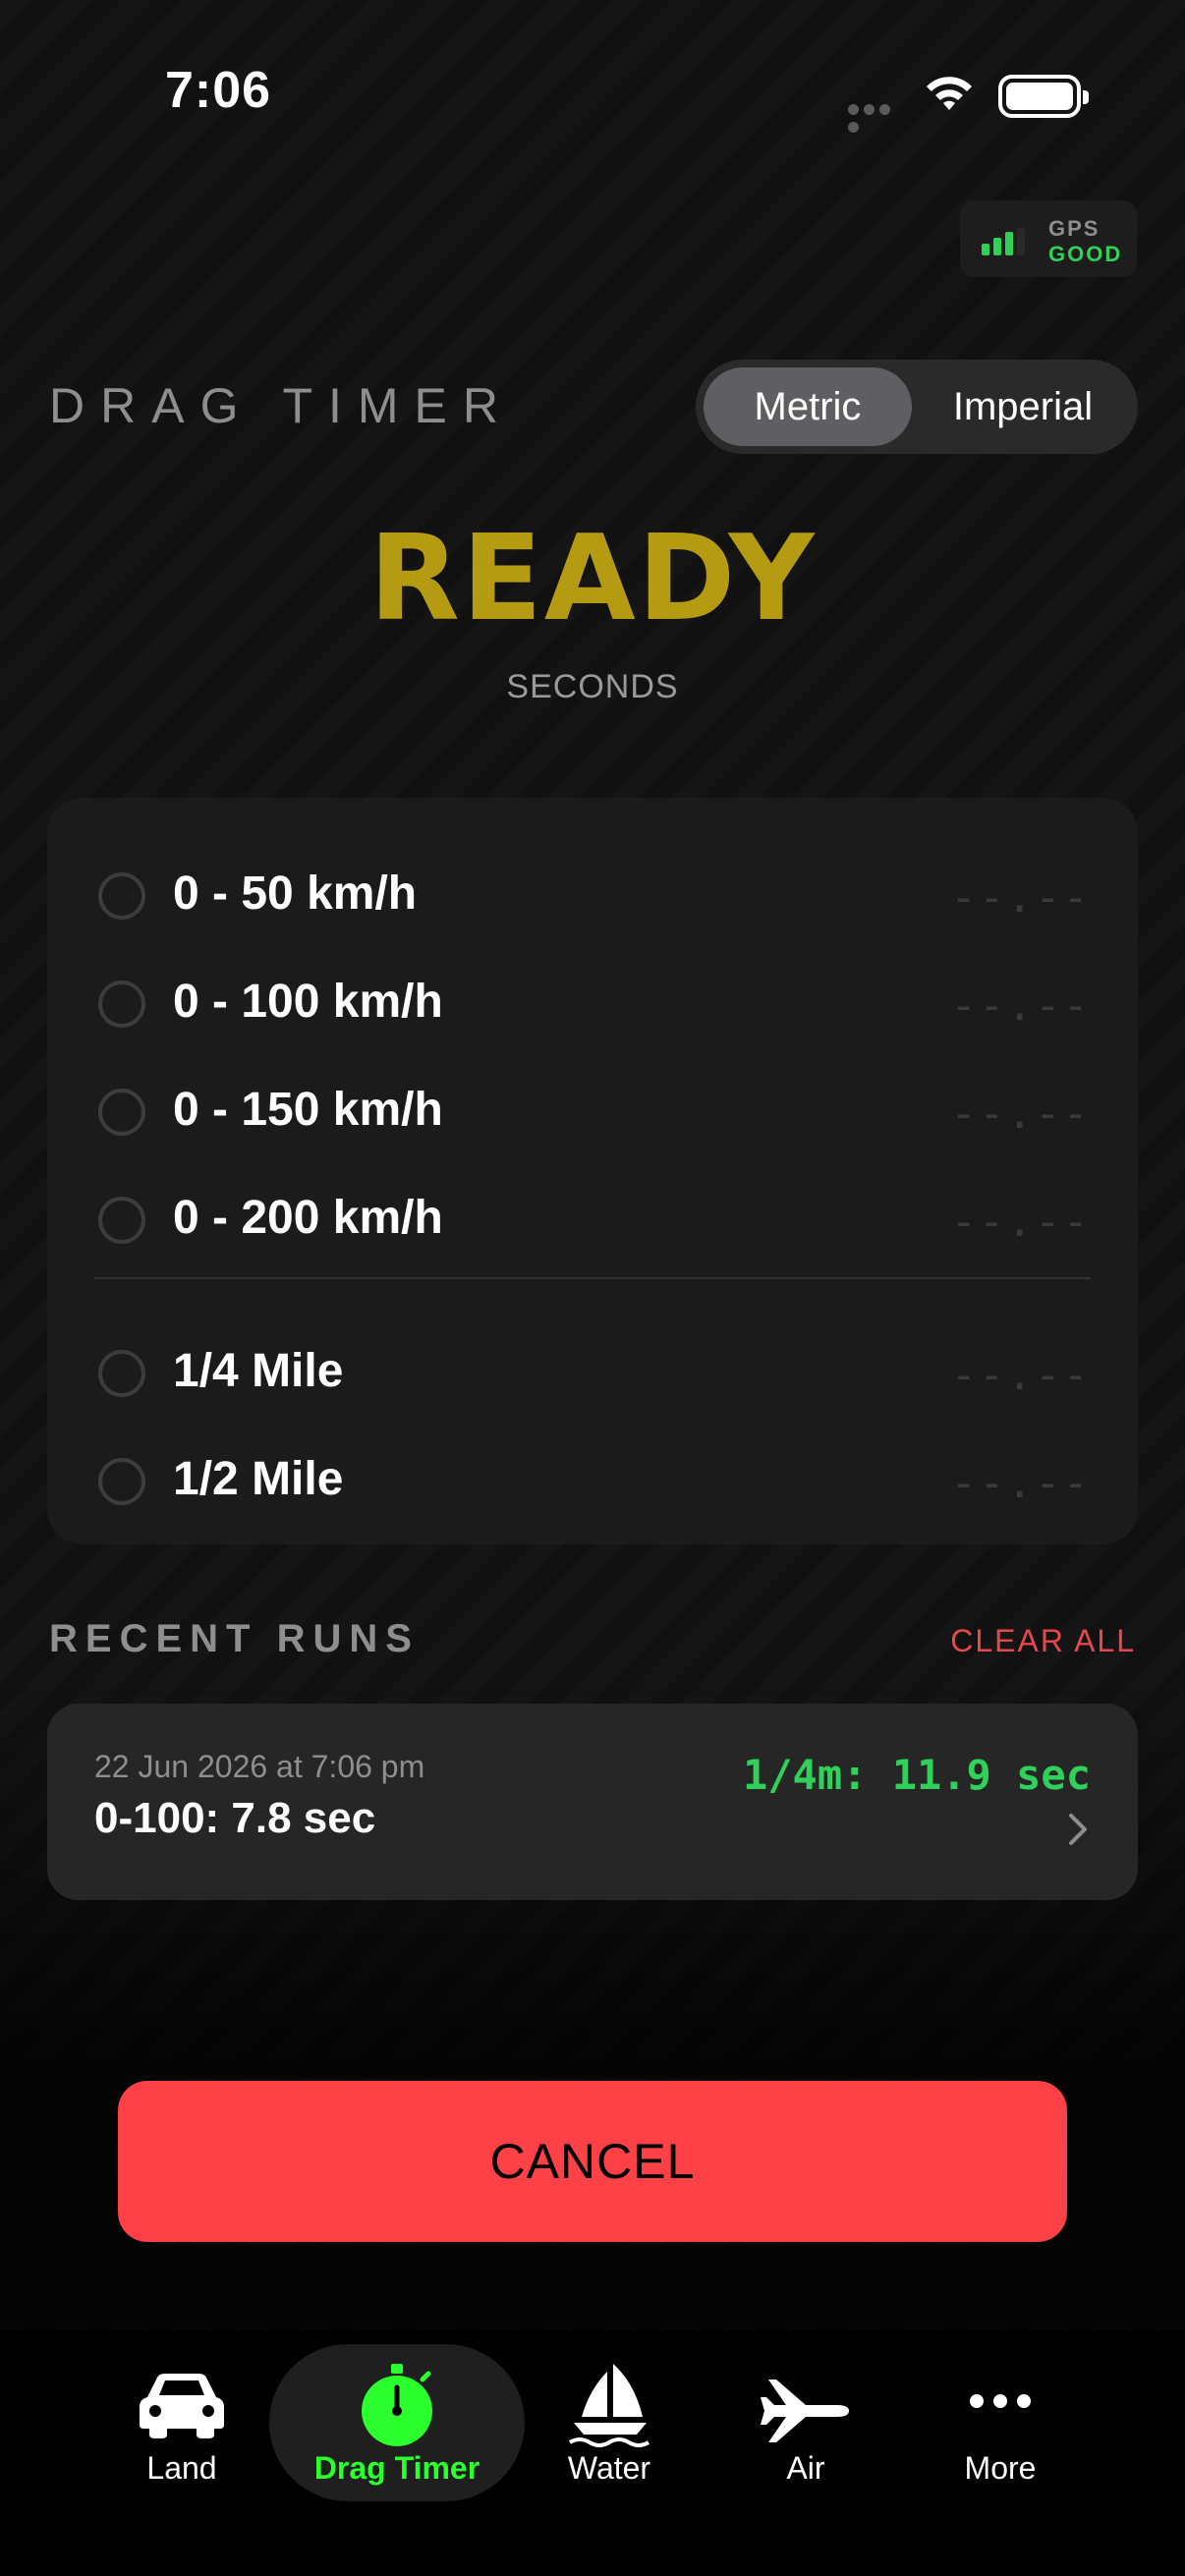 This screenshot has width=1185, height=2576. I want to click on metric-label: 0 - 50 km/h, so click(295, 894).